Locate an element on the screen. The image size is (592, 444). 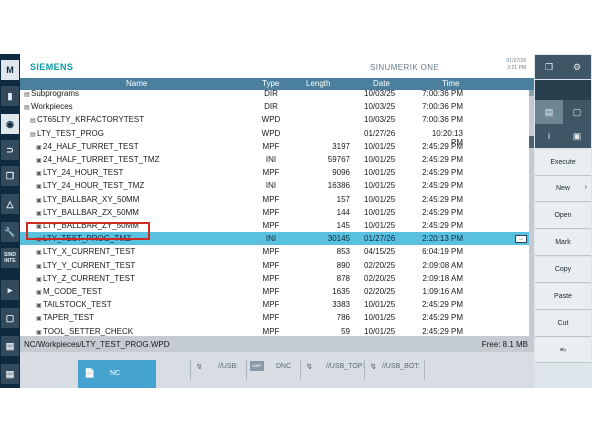
table-row: ▤Subprograms DIR 10/03/25 7:00:36 PM is located at coordinates (274, 95).